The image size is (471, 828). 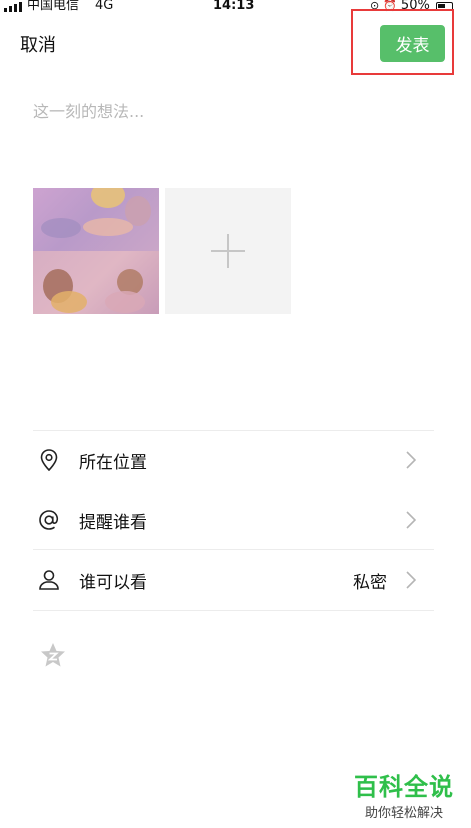 What do you see at coordinates (49, 460) in the screenshot?
I see `location-icon` at bounding box center [49, 460].